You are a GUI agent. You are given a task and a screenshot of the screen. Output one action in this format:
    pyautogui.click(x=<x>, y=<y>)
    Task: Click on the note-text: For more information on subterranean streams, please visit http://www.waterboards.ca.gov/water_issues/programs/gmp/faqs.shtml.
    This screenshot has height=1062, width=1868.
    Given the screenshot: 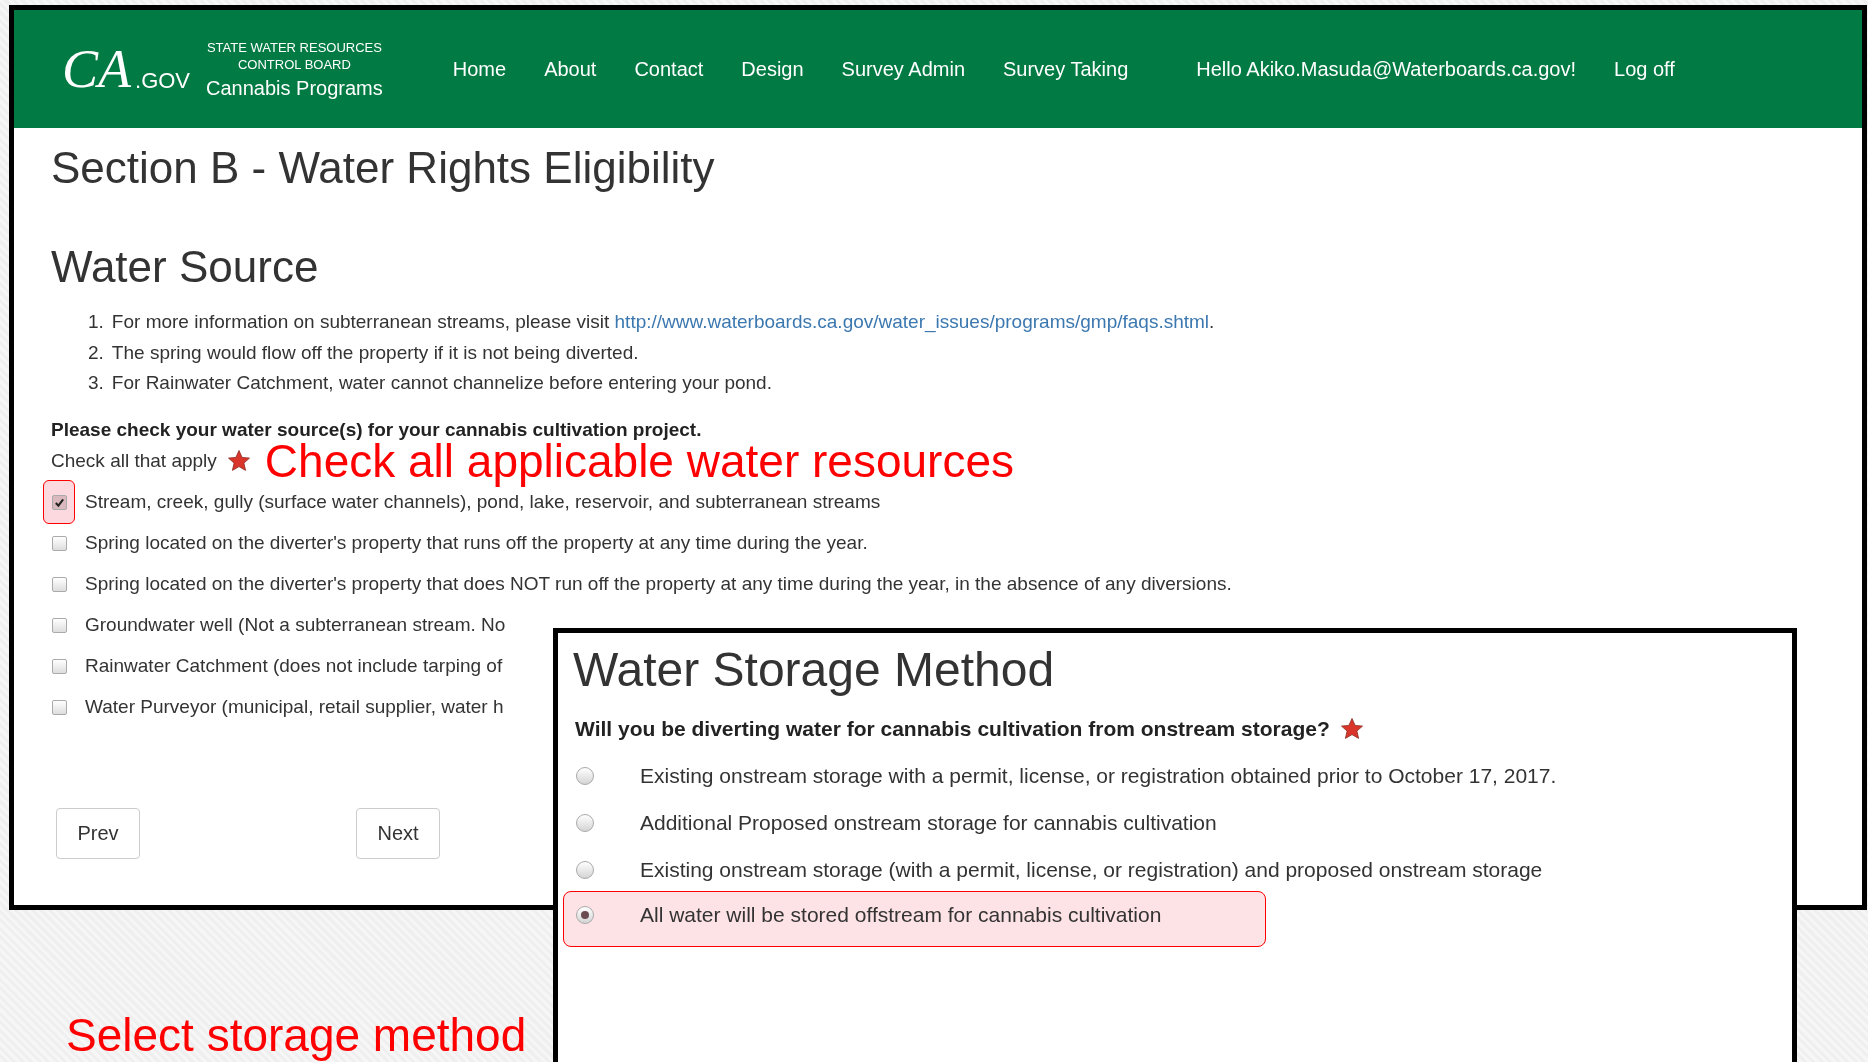 What is the action you would take?
    pyautogui.click(x=663, y=322)
    